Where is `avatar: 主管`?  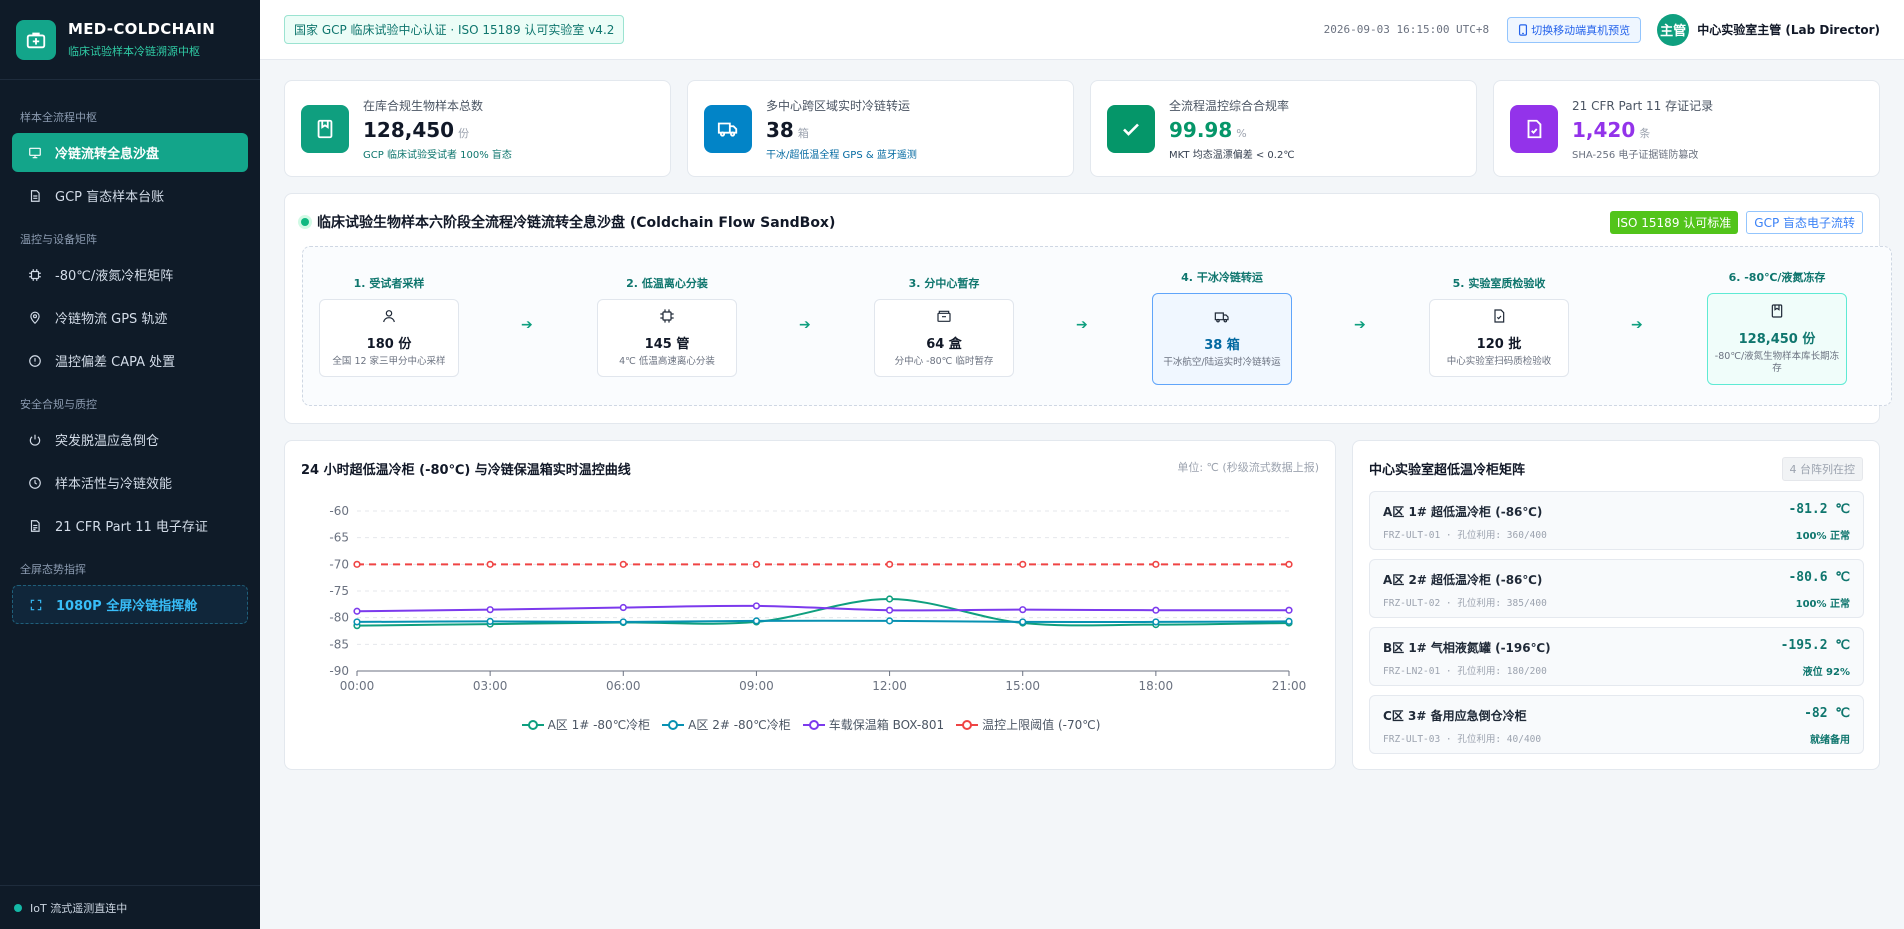
avatar: 主管 is located at coordinates (1673, 29).